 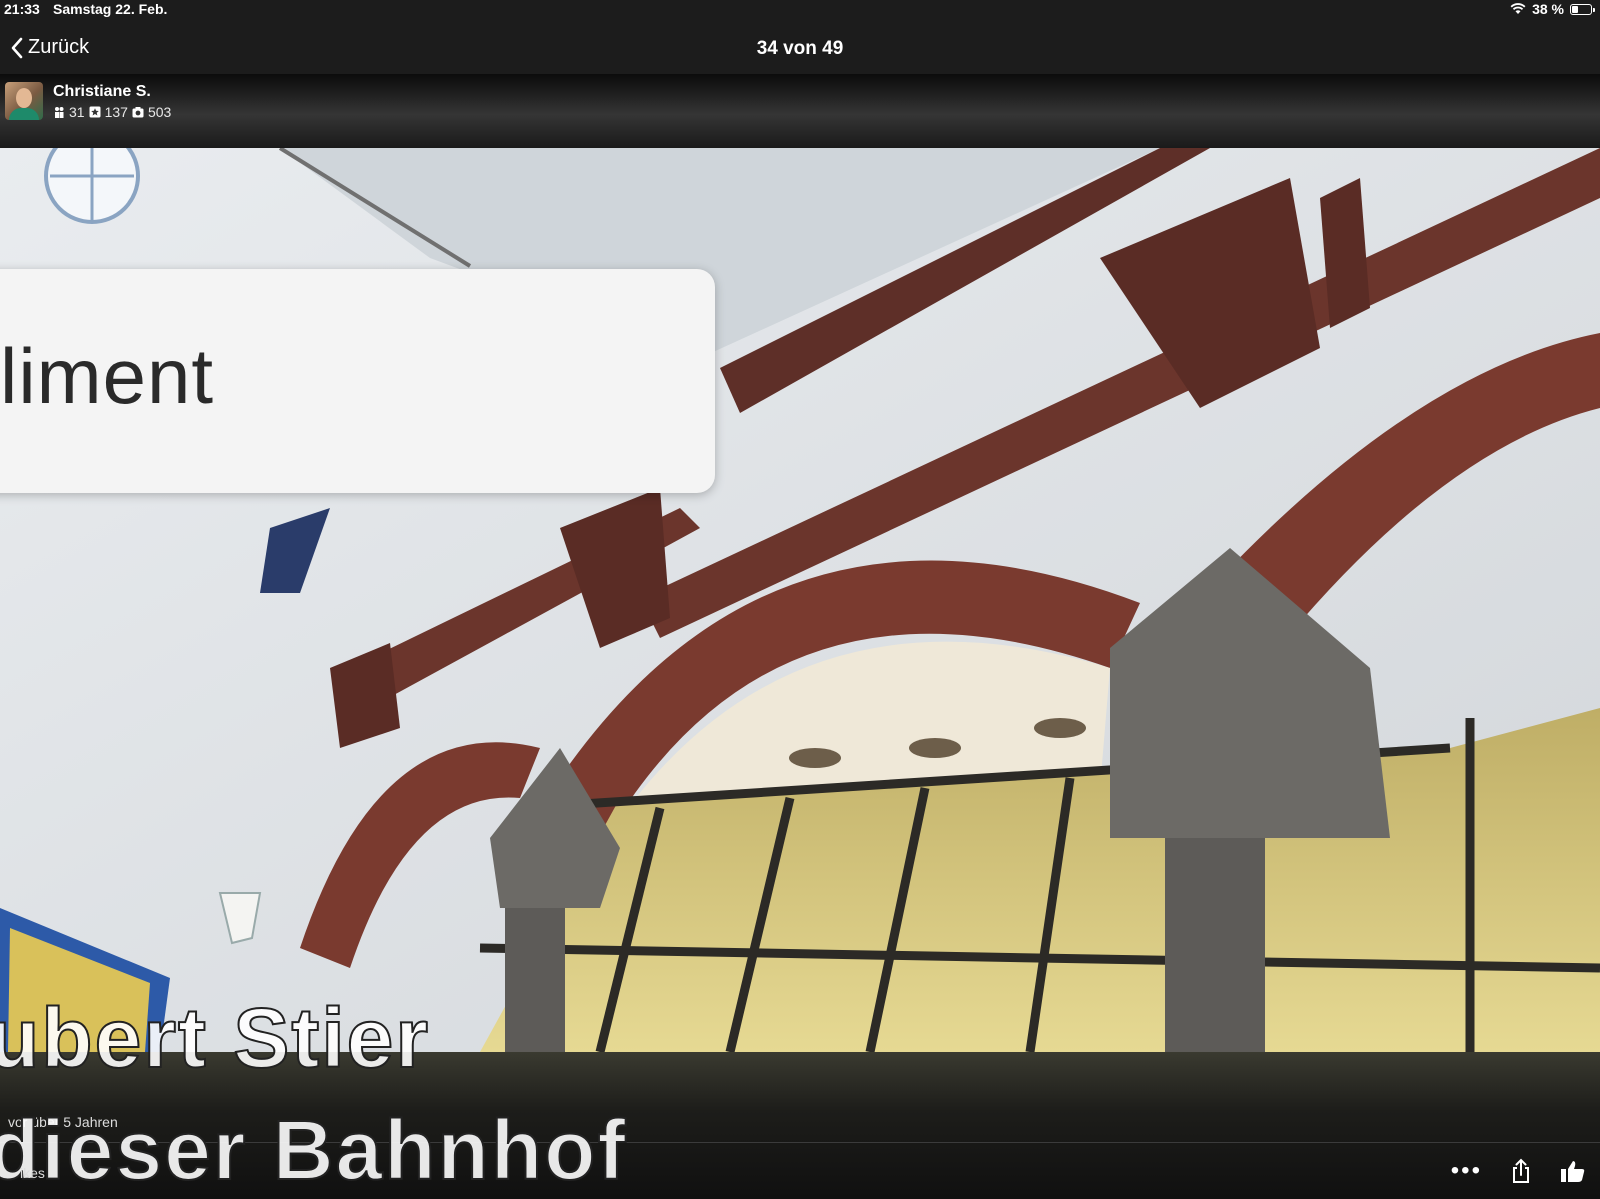 What do you see at coordinates (159, 112) in the screenshot?
I see `photos-count: 503` at bounding box center [159, 112].